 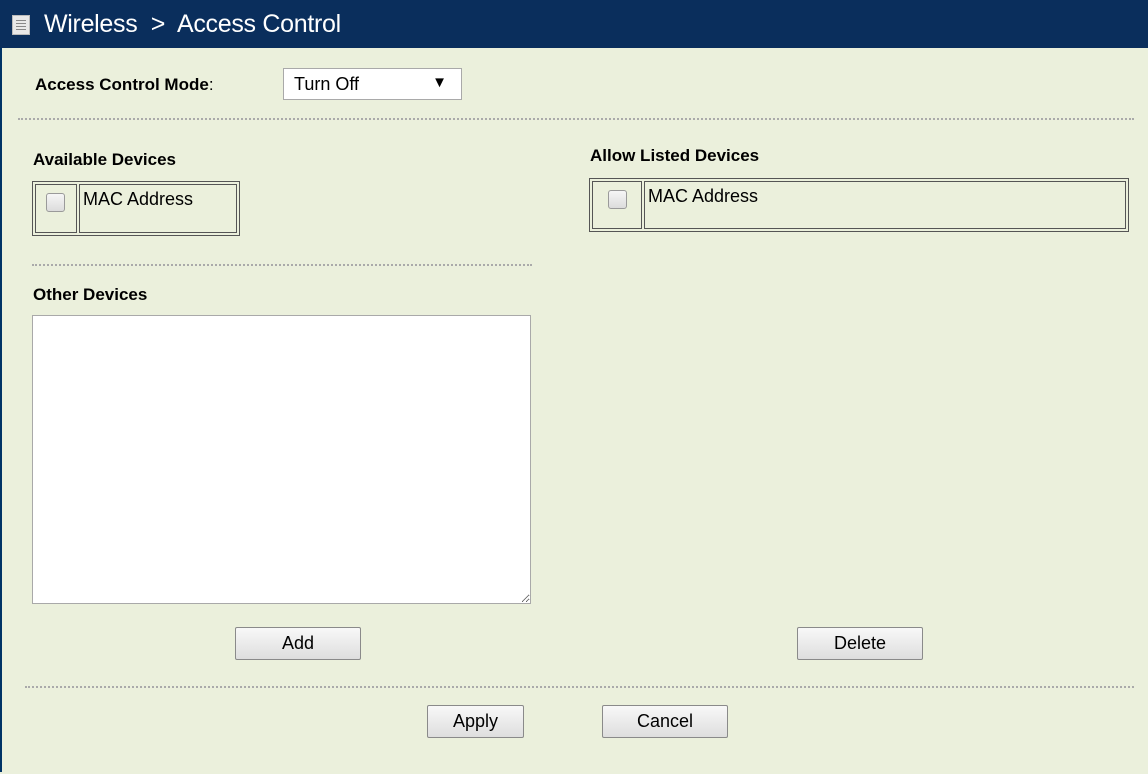 What do you see at coordinates (439, 82) in the screenshot?
I see `dropdown-arrow-icon: ▼` at bounding box center [439, 82].